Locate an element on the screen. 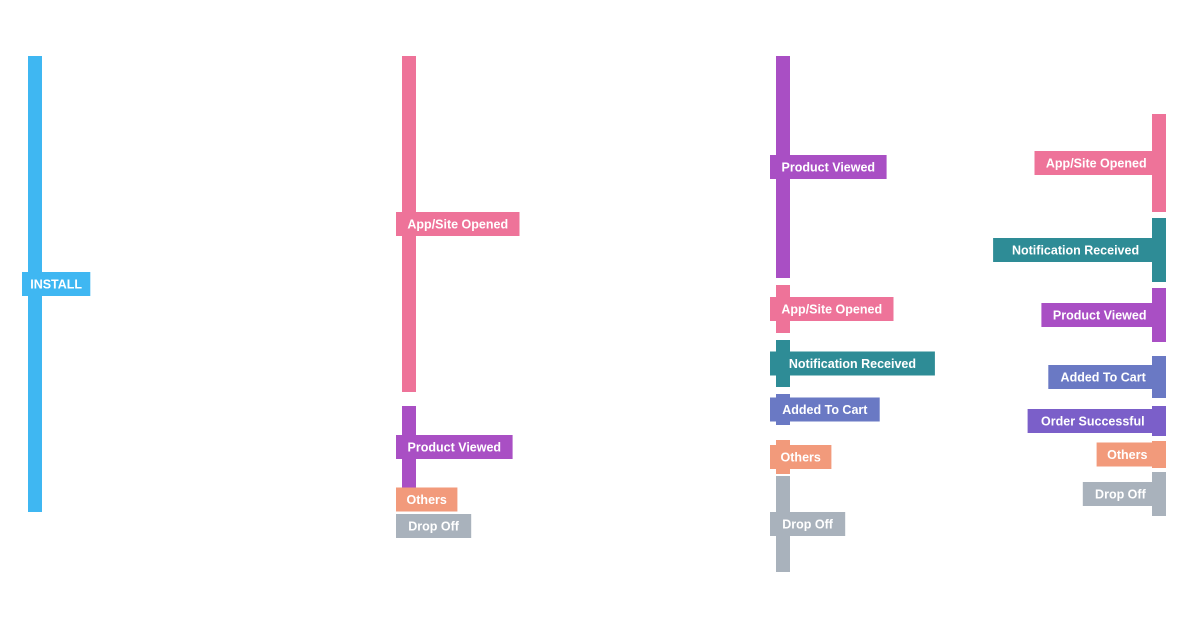 This screenshot has width=1200, height=628. sankey-link-app-site-opened-to-product-viewed is located at coordinates (596, 167).